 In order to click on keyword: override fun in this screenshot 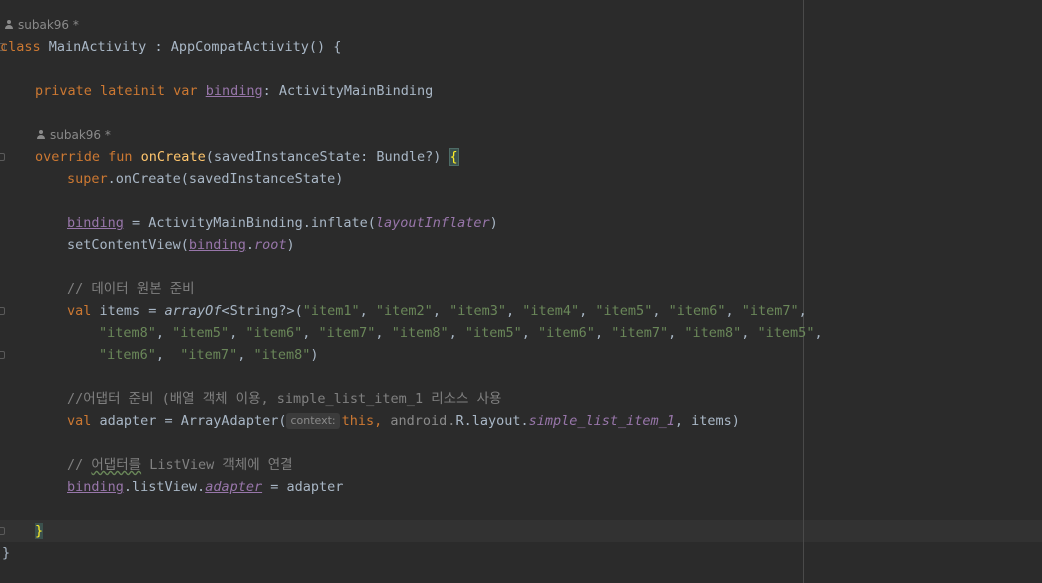, I will do `click(88, 157)`.